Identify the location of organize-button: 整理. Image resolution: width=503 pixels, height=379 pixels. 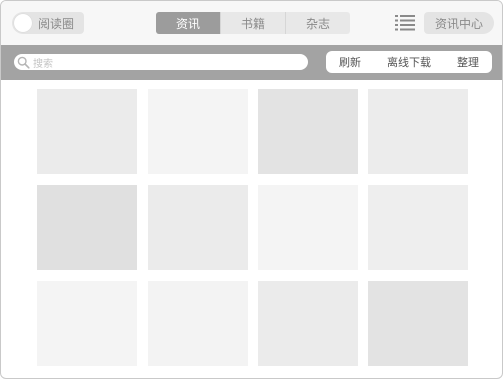
(468, 62).